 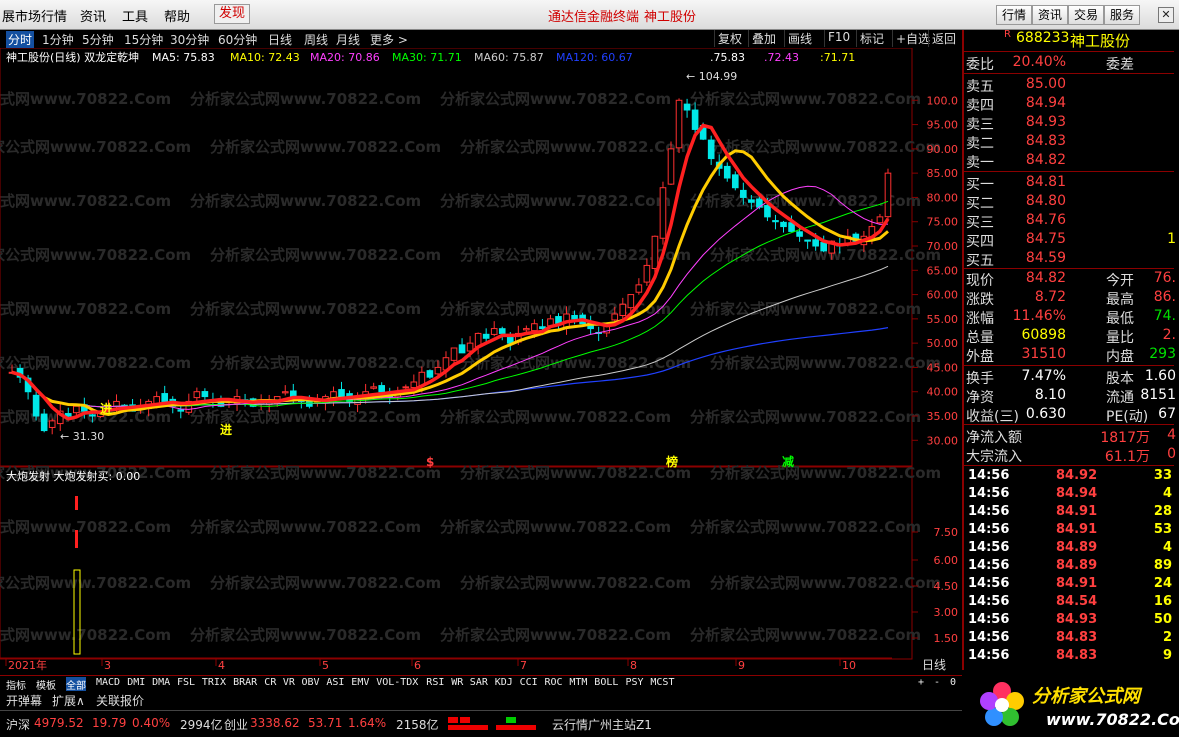 What do you see at coordinates (727, 57) in the screenshot?
I see `ma-overlay-label: .75.83` at bounding box center [727, 57].